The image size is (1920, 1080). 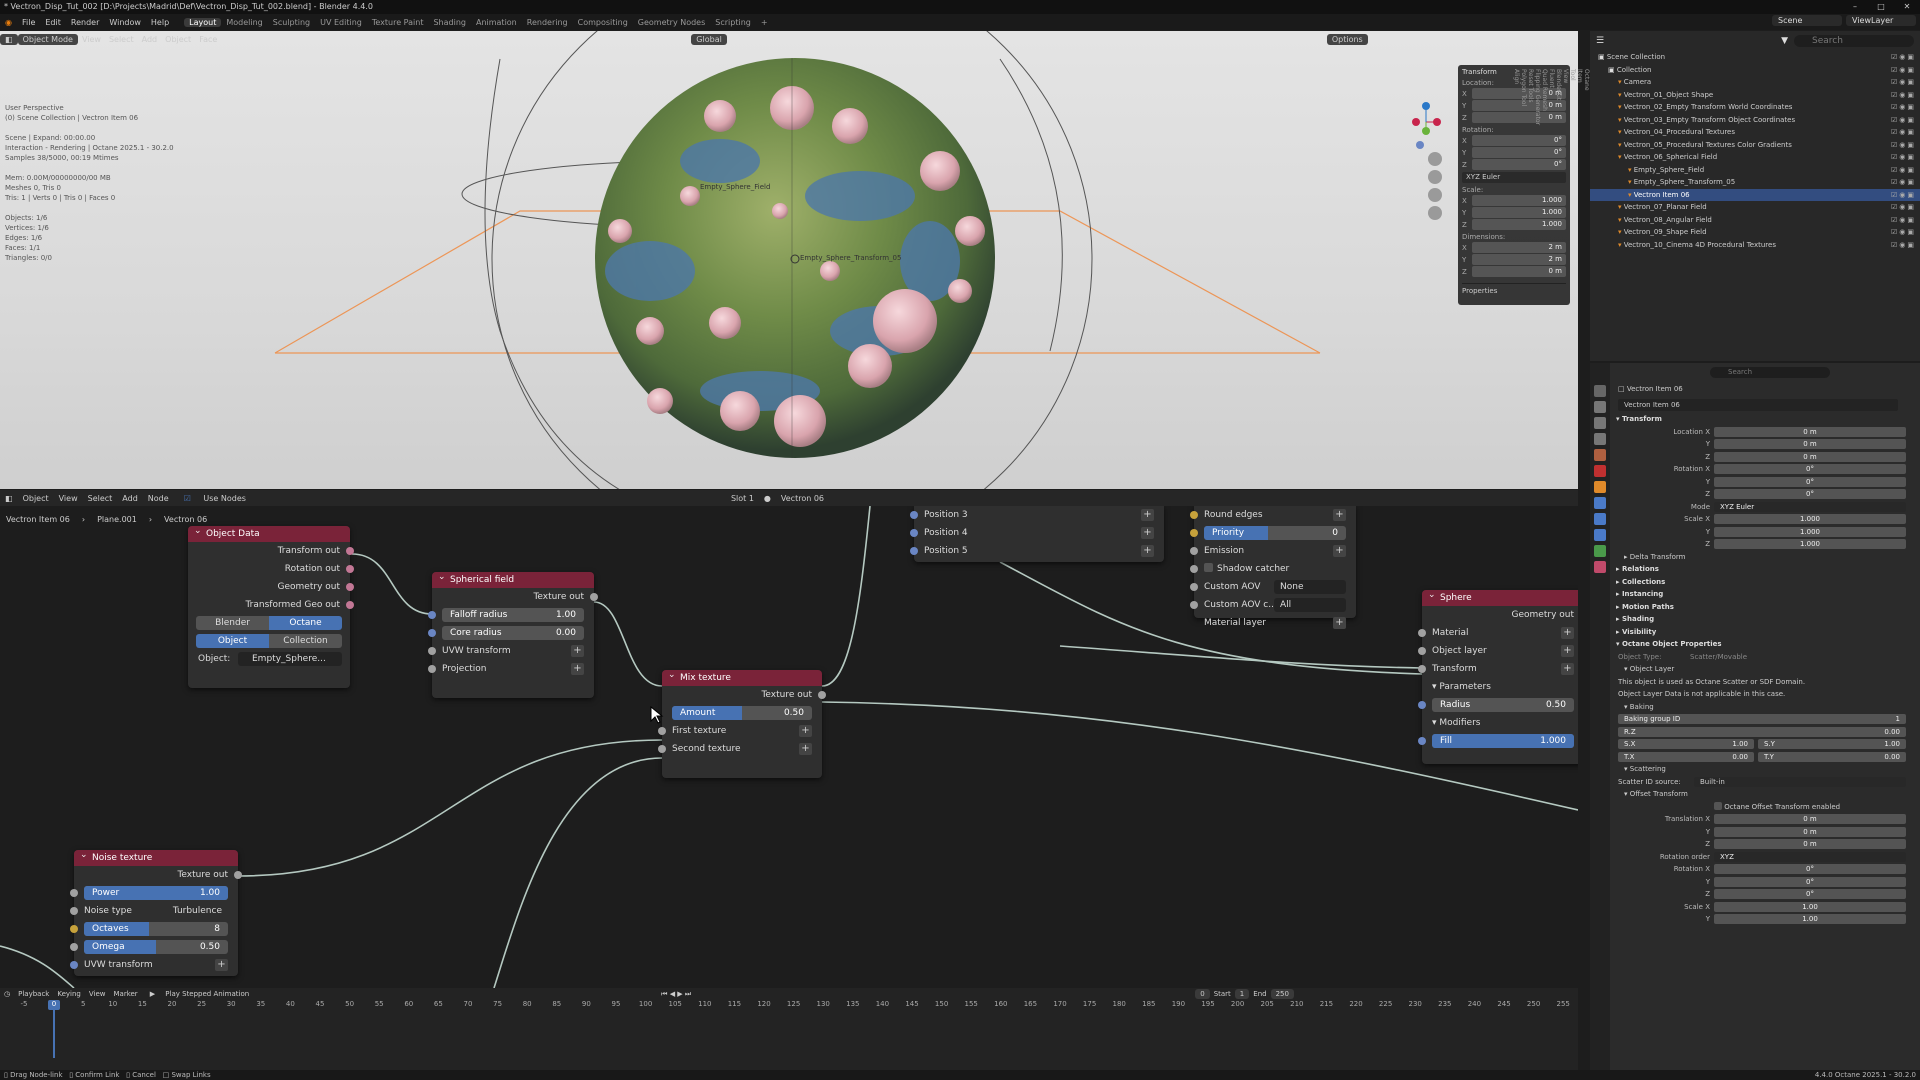 What do you see at coordinates (1810, 881) in the screenshot?
I see `offset-rotation-y-field: 0°` at bounding box center [1810, 881].